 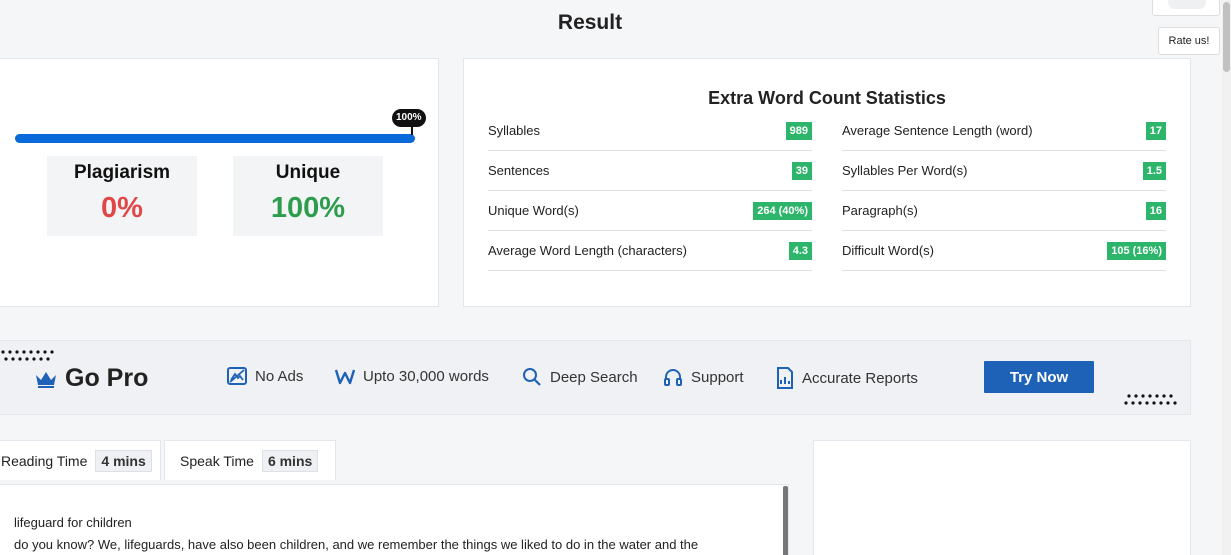 I want to click on try-now-button: Try Now, so click(x=1039, y=377).